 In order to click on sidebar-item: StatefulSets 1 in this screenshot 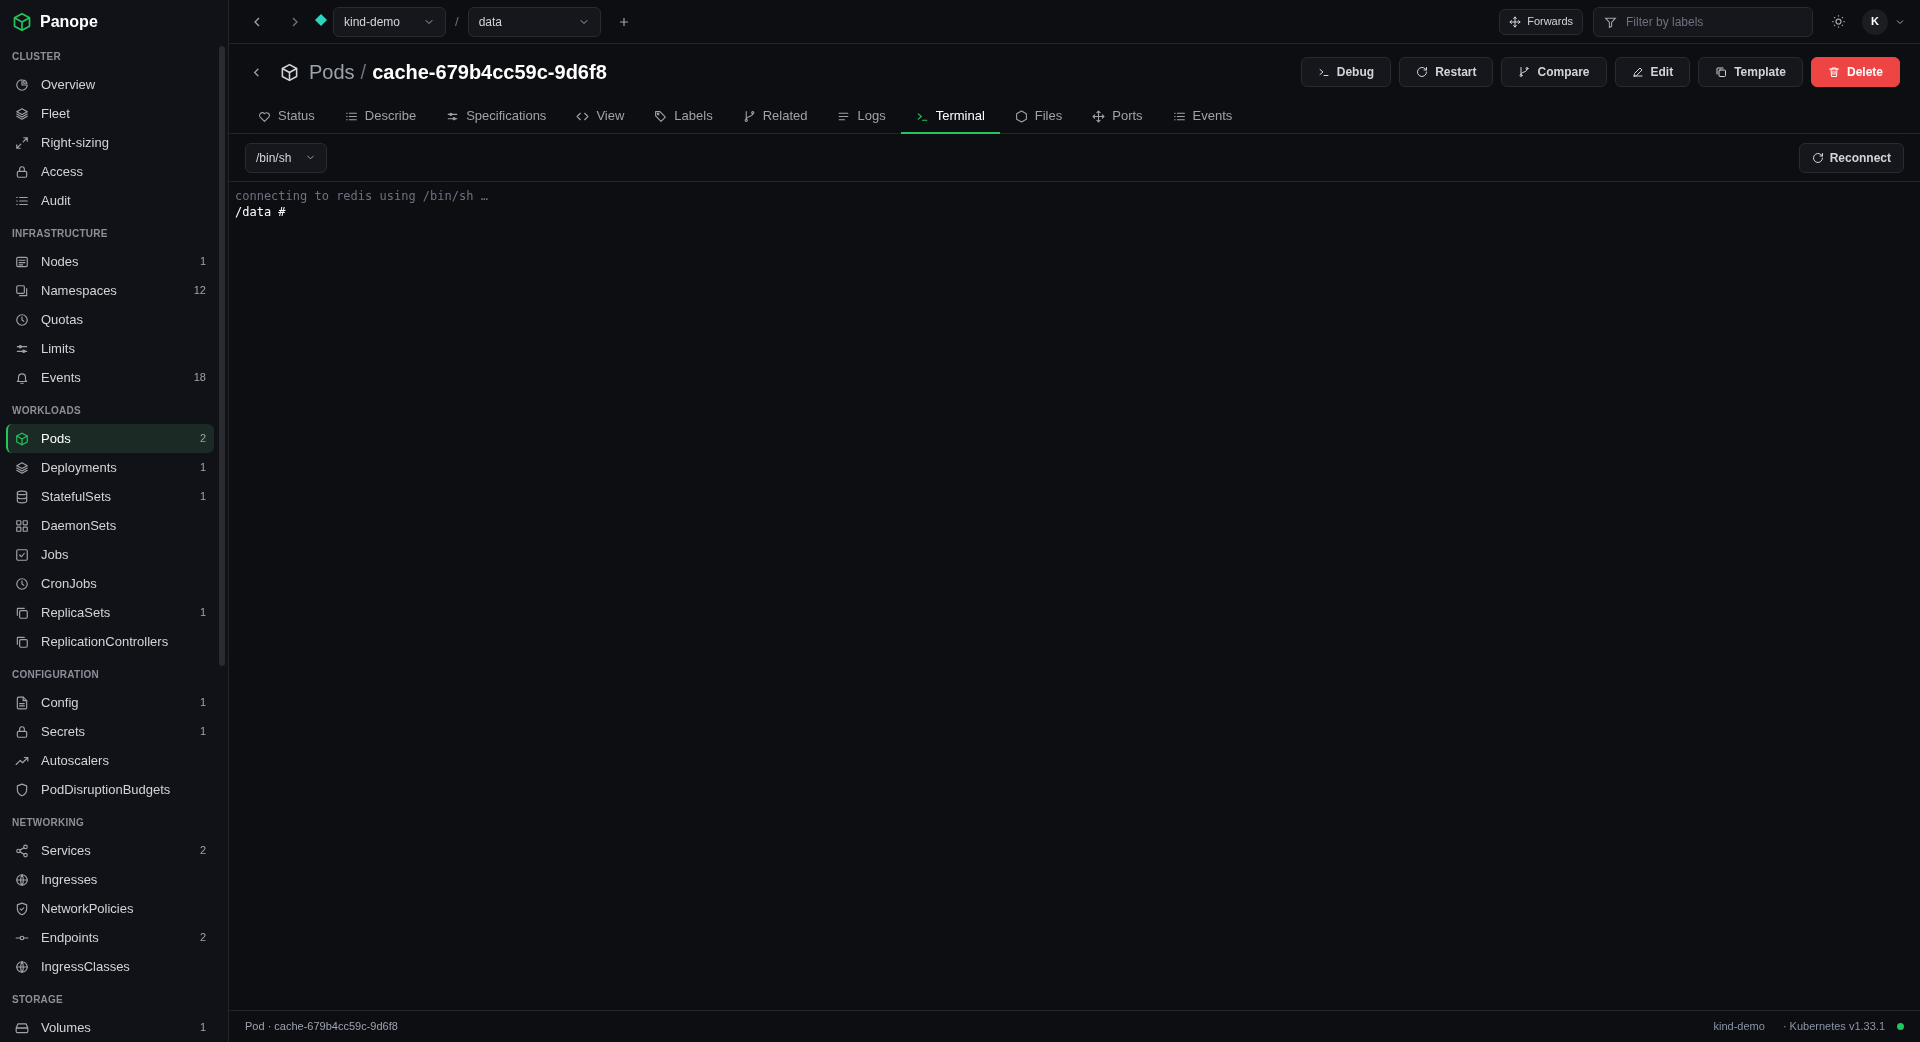, I will do `click(110, 496)`.